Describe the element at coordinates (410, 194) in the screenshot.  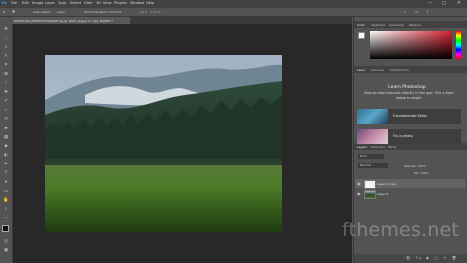
I see `layer-row-layer-0: ◉ Layer 0` at that location.